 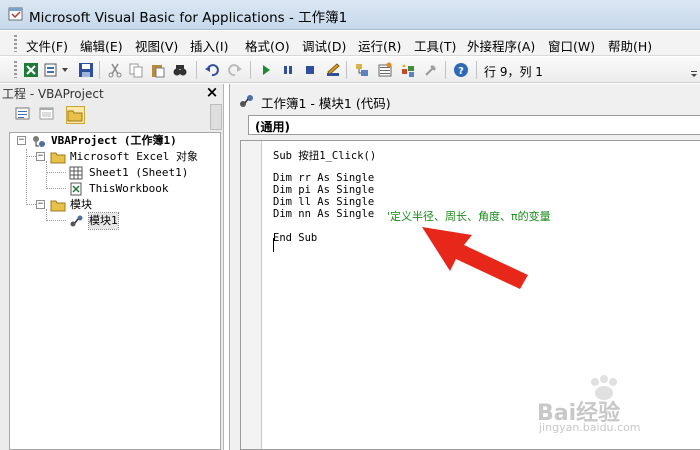 What do you see at coordinates (251, 295) in the screenshot?
I see `code-margin` at bounding box center [251, 295].